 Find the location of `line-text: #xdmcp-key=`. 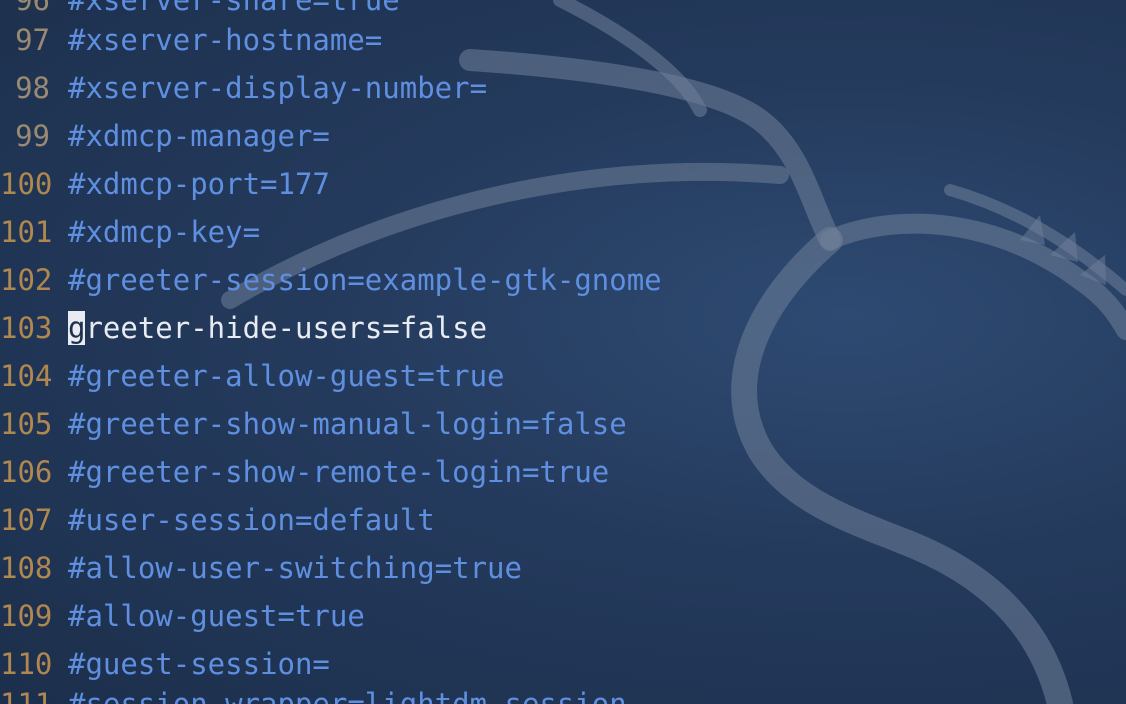

line-text: #xdmcp-key= is located at coordinates (164, 232).